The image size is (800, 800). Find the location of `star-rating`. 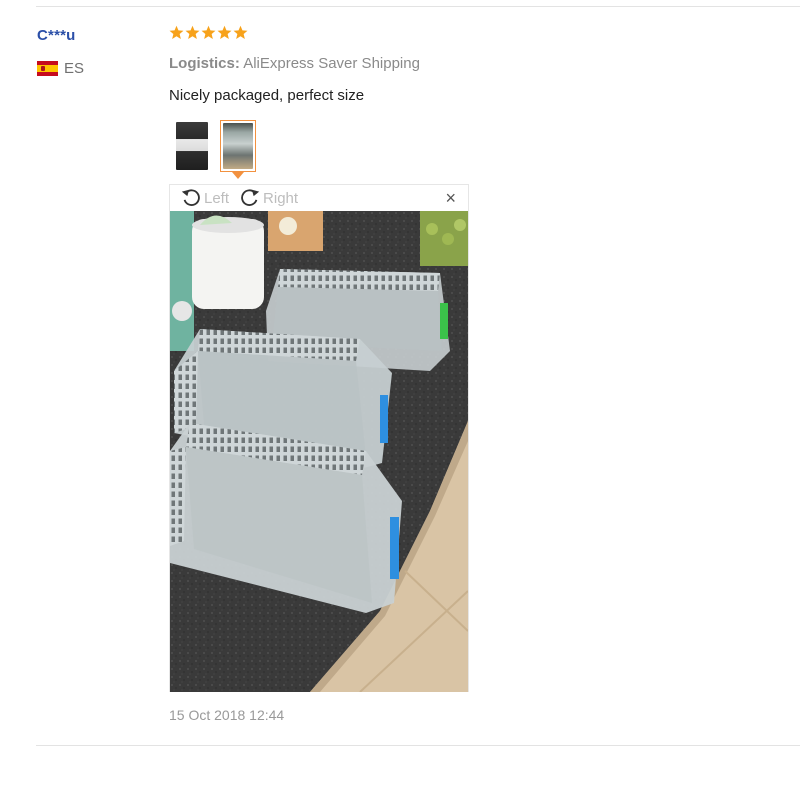

star-rating is located at coordinates (208, 32).